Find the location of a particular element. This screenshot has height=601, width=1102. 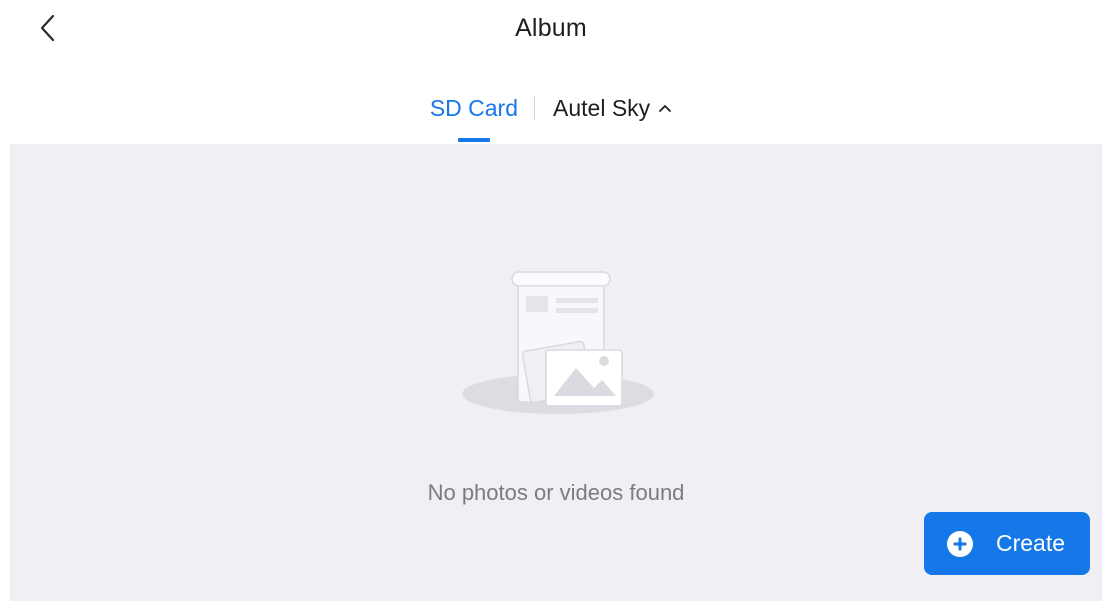

tab-sd-card-label: SD Card is located at coordinates (474, 108).